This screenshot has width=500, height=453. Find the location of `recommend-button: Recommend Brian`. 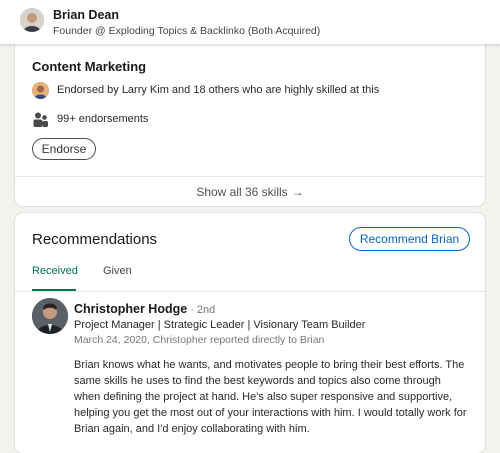

recommend-button: Recommend Brian is located at coordinates (409, 239).